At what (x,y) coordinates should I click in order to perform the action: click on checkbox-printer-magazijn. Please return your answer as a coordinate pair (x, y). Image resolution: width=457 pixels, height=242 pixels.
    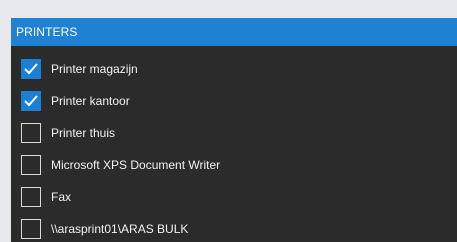
    Looking at the image, I should click on (31, 69).